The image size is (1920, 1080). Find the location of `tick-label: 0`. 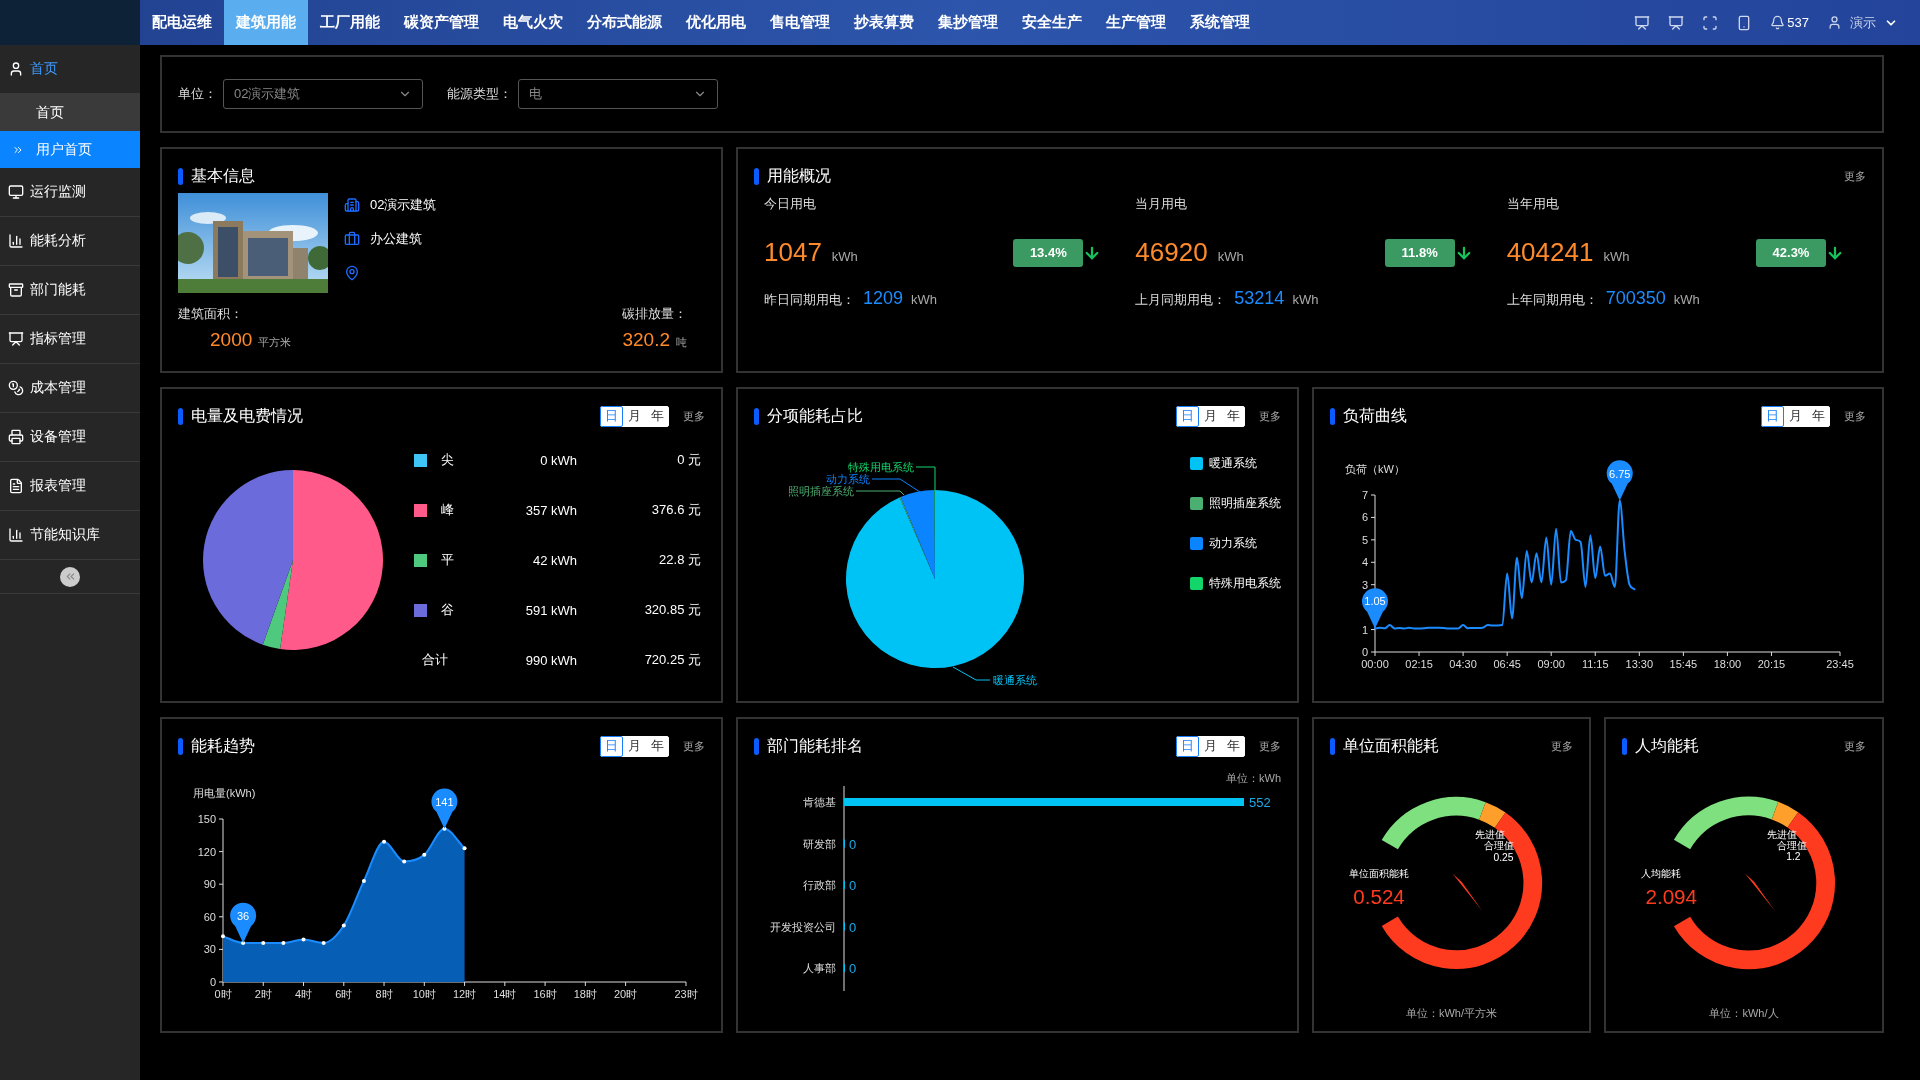

tick-label: 0 is located at coordinates (1364, 652).